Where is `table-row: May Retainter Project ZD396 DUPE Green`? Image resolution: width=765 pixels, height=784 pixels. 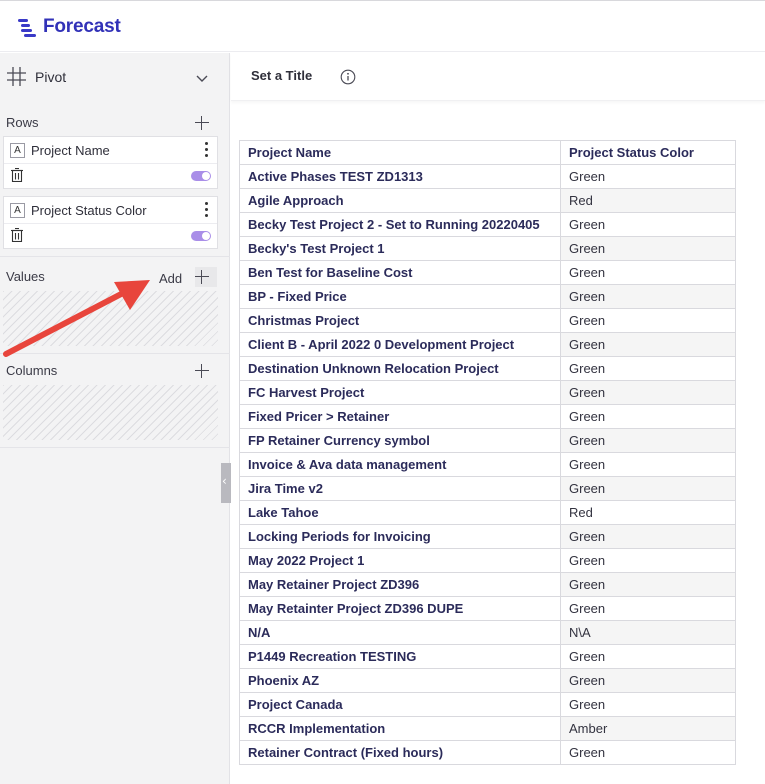 table-row: May Retainter Project ZD396 DUPE Green is located at coordinates (487, 608).